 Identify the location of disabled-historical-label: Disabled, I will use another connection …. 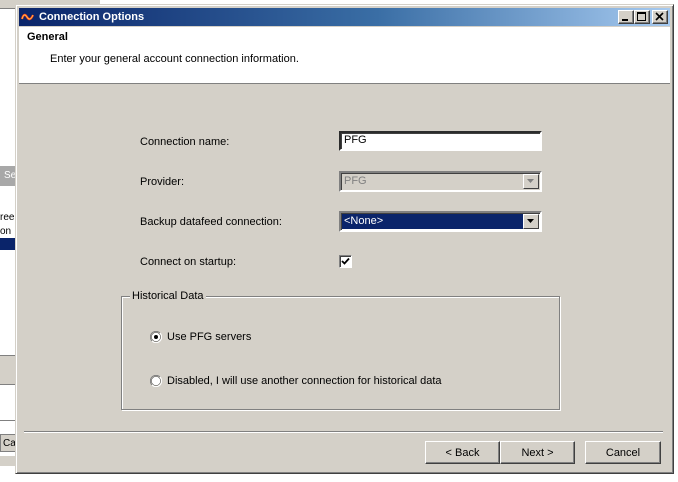
(304, 381).